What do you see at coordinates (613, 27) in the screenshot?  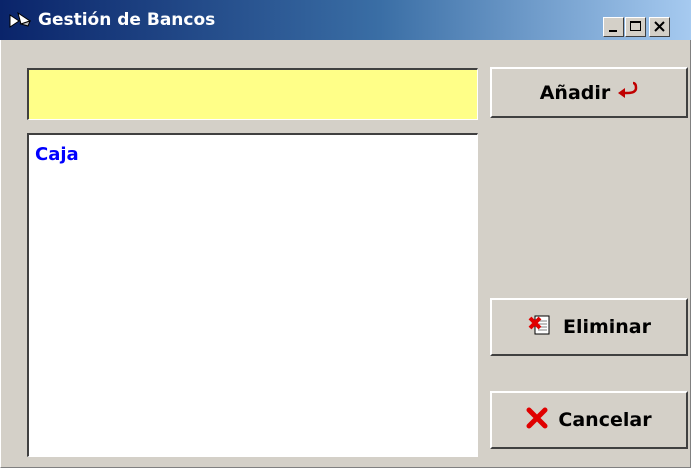 I see `minimize-button` at bounding box center [613, 27].